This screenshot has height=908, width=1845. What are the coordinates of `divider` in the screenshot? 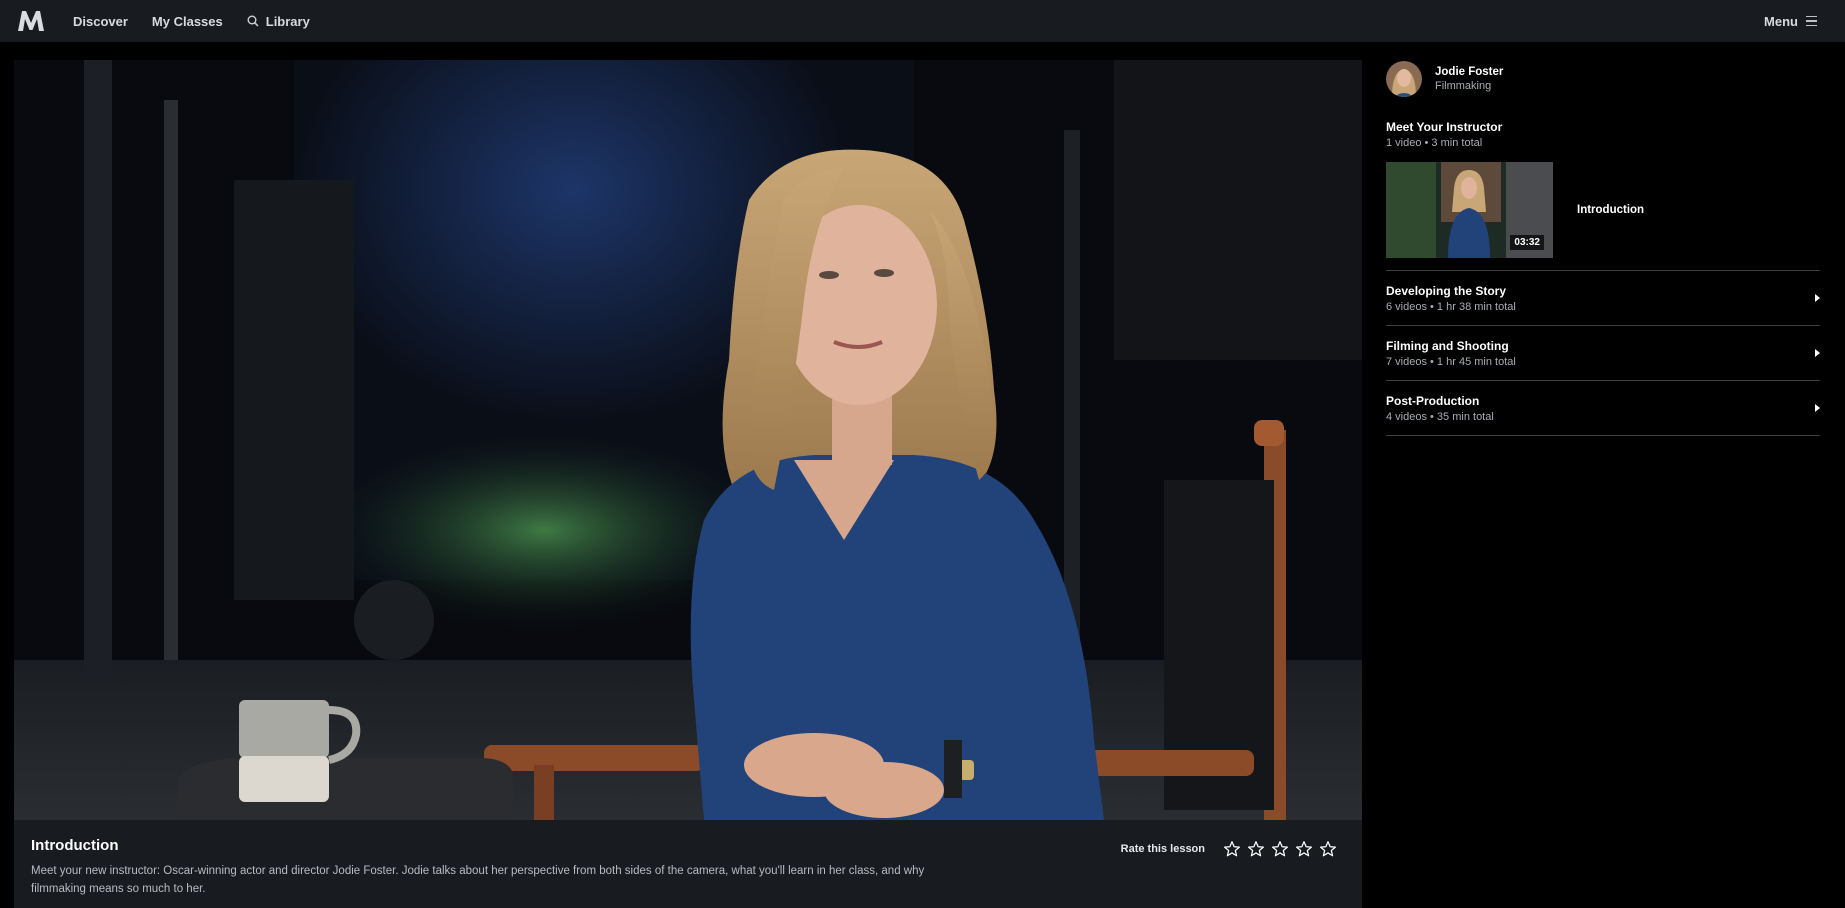 It's located at (1603, 435).